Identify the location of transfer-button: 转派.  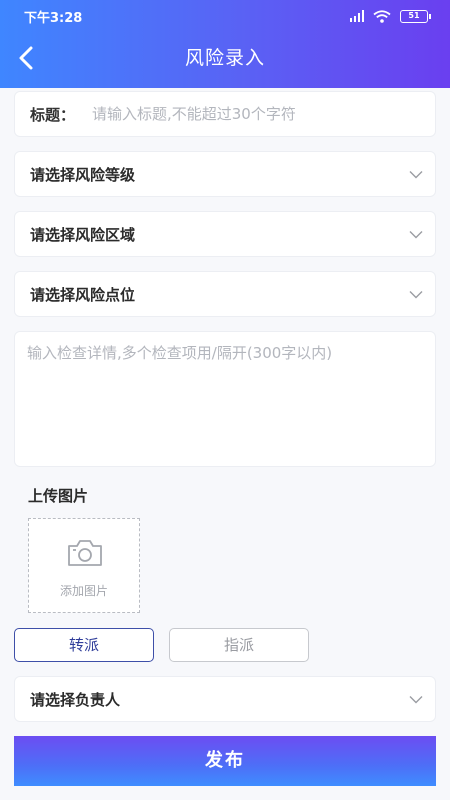
(84, 645).